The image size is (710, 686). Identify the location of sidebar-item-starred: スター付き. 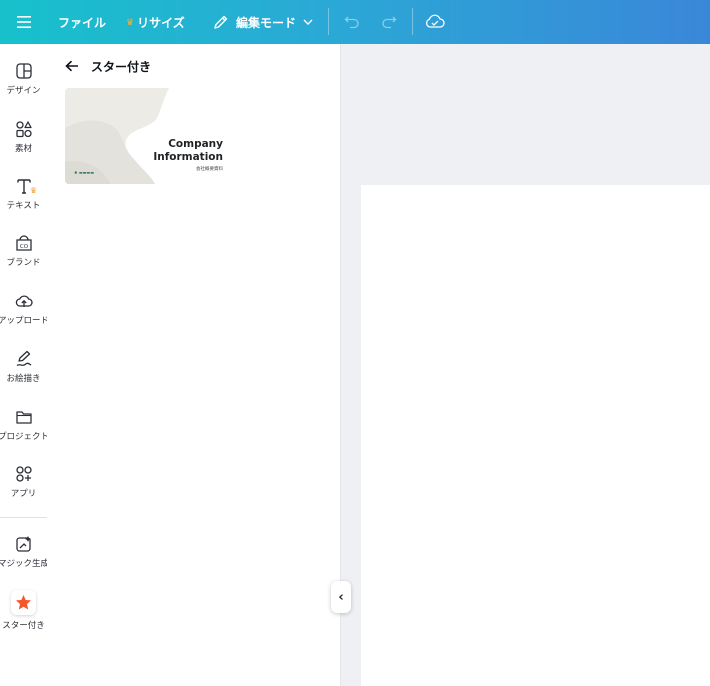
(23, 610).